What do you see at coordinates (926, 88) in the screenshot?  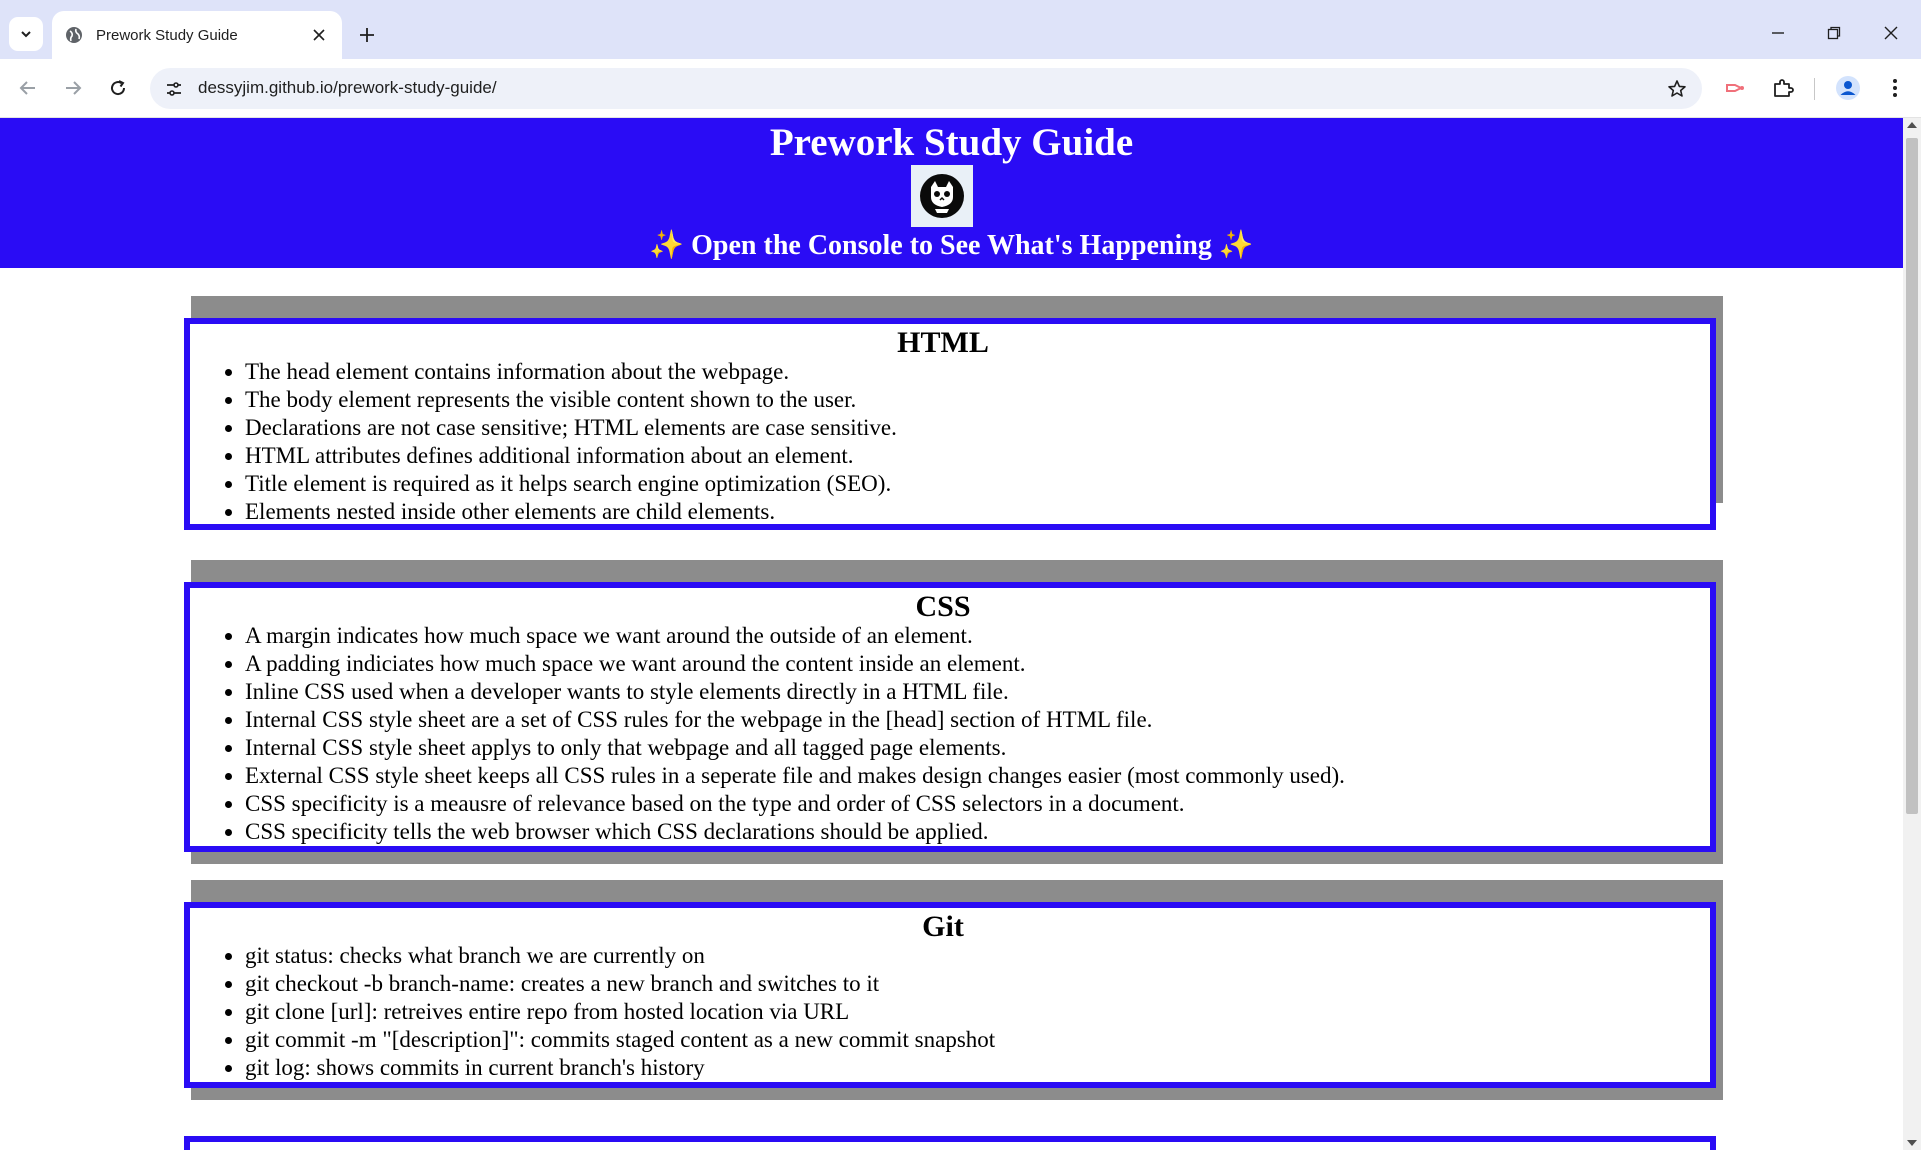 I see `address-bar: dessyjim.github.io/prework-study-guide/` at bounding box center [926, 88].